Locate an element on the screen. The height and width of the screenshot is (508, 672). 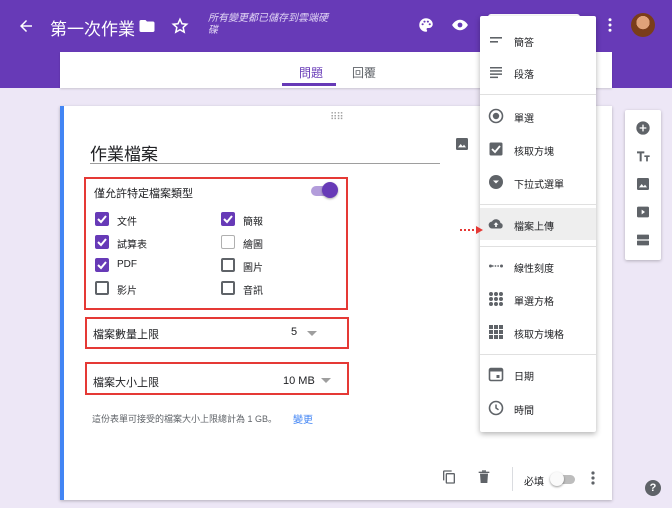
checkbox-label-spreadsheet: 試算表 is located at coordinates (132, 245).